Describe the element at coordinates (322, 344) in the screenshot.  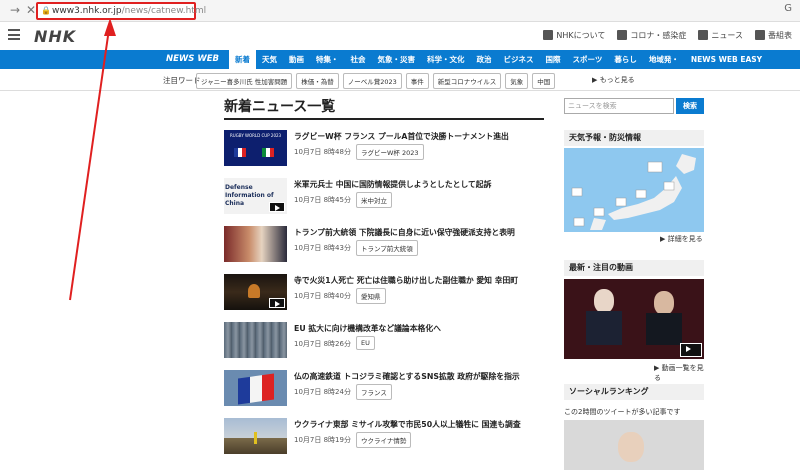
I see `article-time: 10月7日 8時26分` at that location.